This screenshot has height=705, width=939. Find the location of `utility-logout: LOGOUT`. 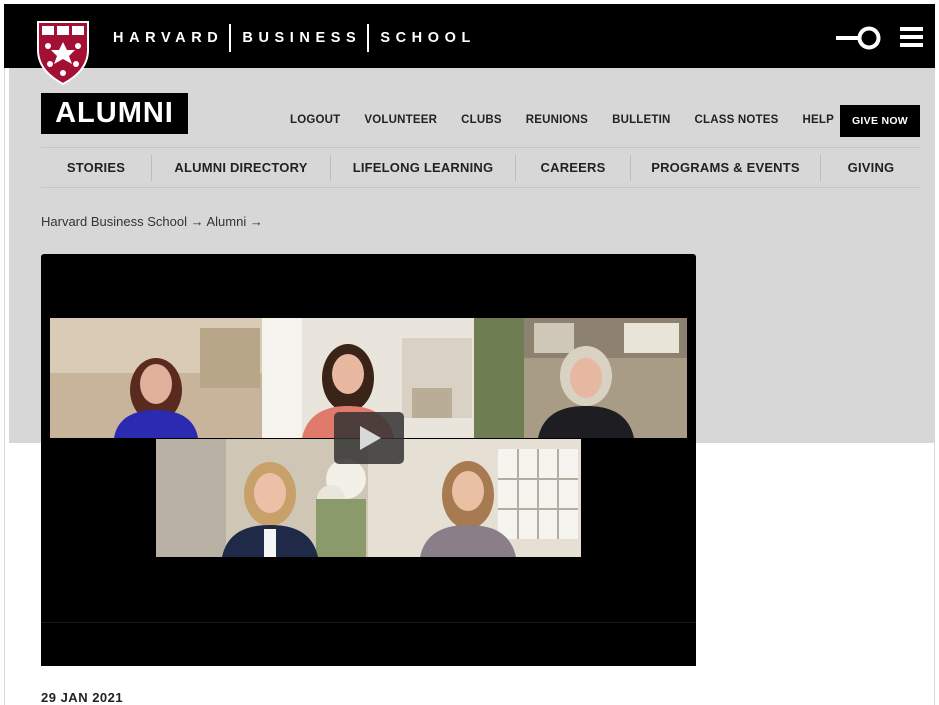

utility-logout: LOGOUT is located at coordinates (315, 120).